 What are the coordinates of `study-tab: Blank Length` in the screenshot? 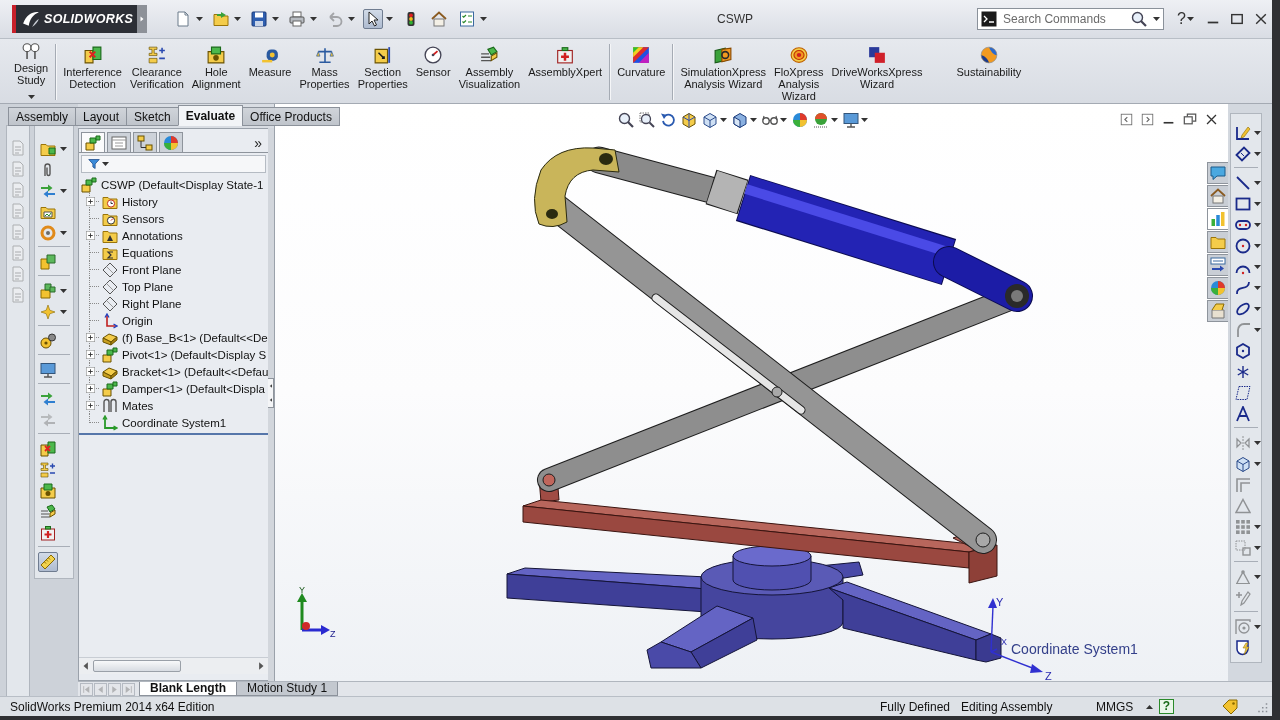 It's located at (188, 689).